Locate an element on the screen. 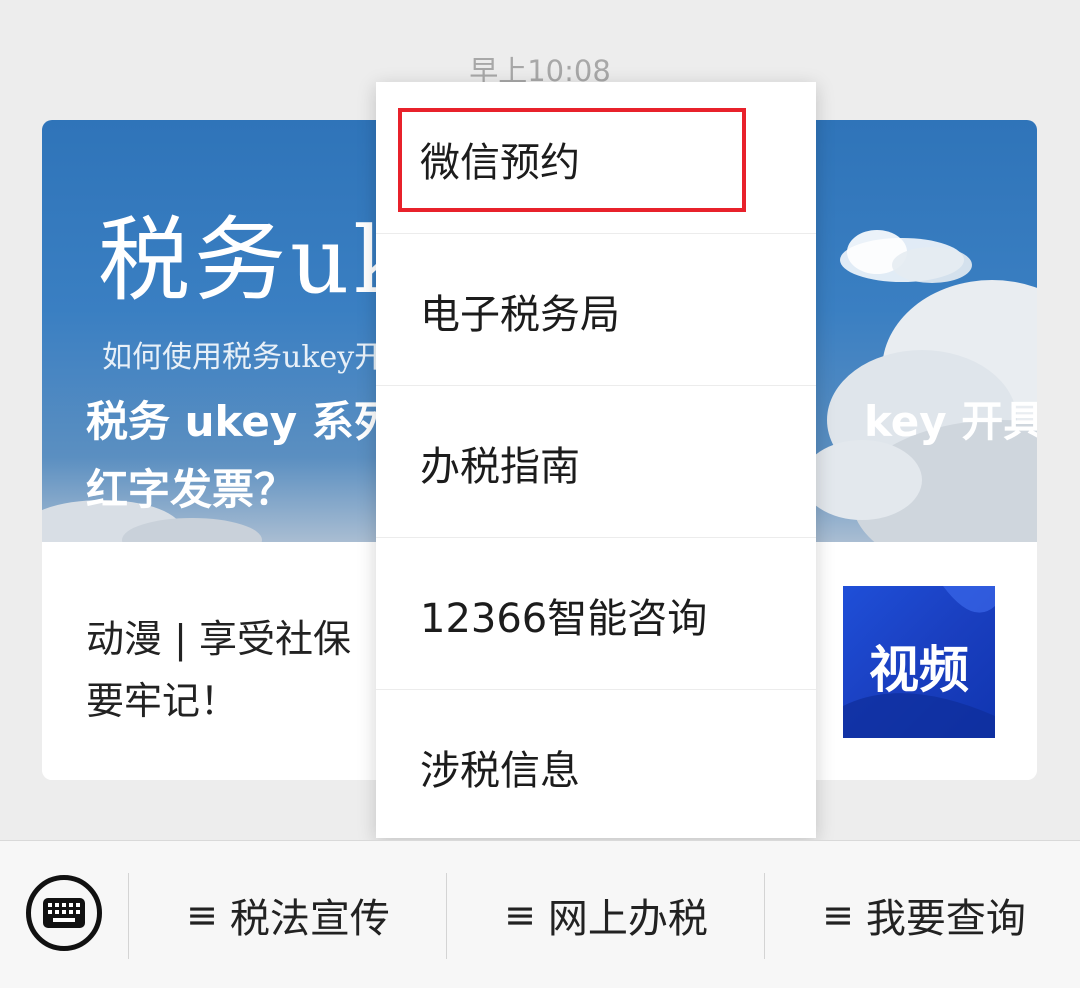 This screenshot has height=988, width=1080. menu-tab-label: 网上办税 is located at coordinates (627, 919).